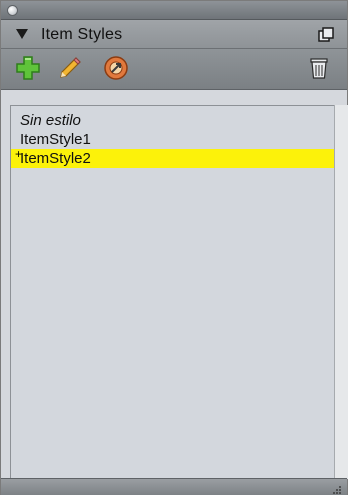 The image size is (348, 500). I want to click on palette-titlebar, so click(174, 10).